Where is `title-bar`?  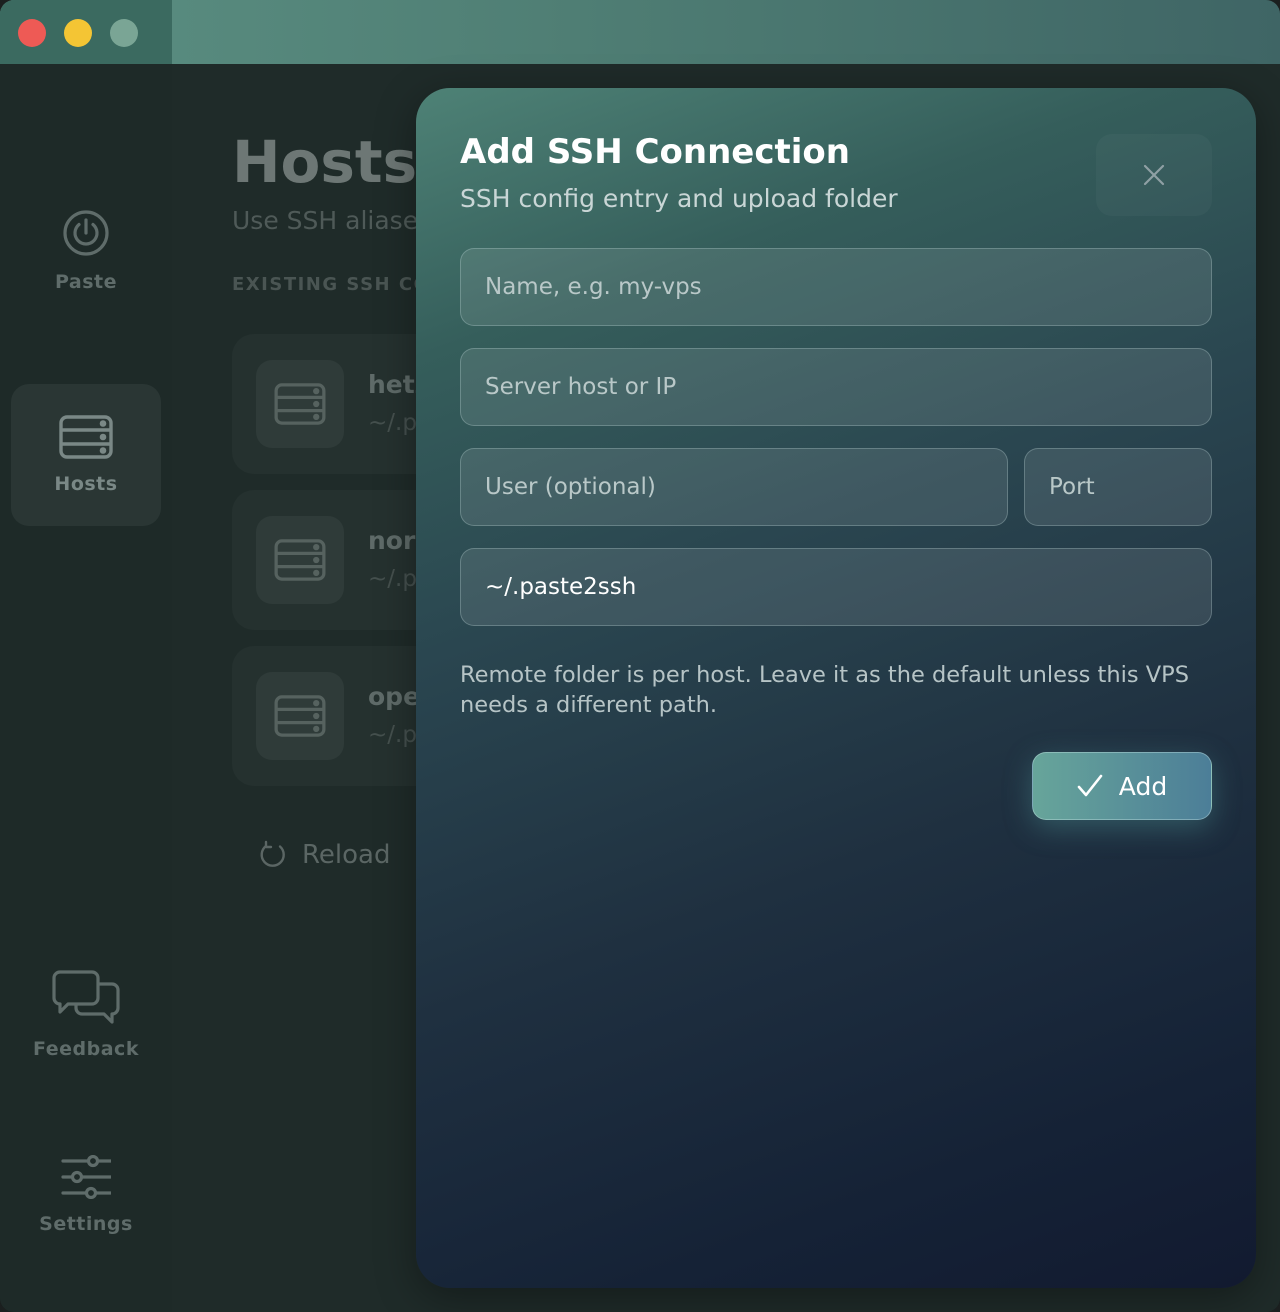 title-bar is located at coordinates (640, 32).